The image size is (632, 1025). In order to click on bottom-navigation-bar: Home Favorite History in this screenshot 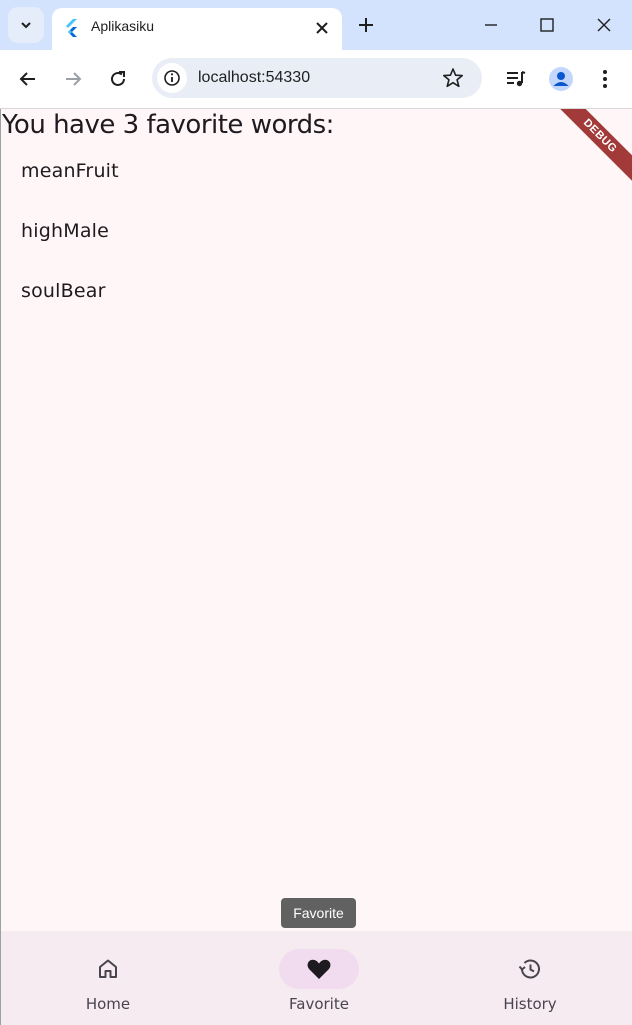, I will do `click(316, 978)`.